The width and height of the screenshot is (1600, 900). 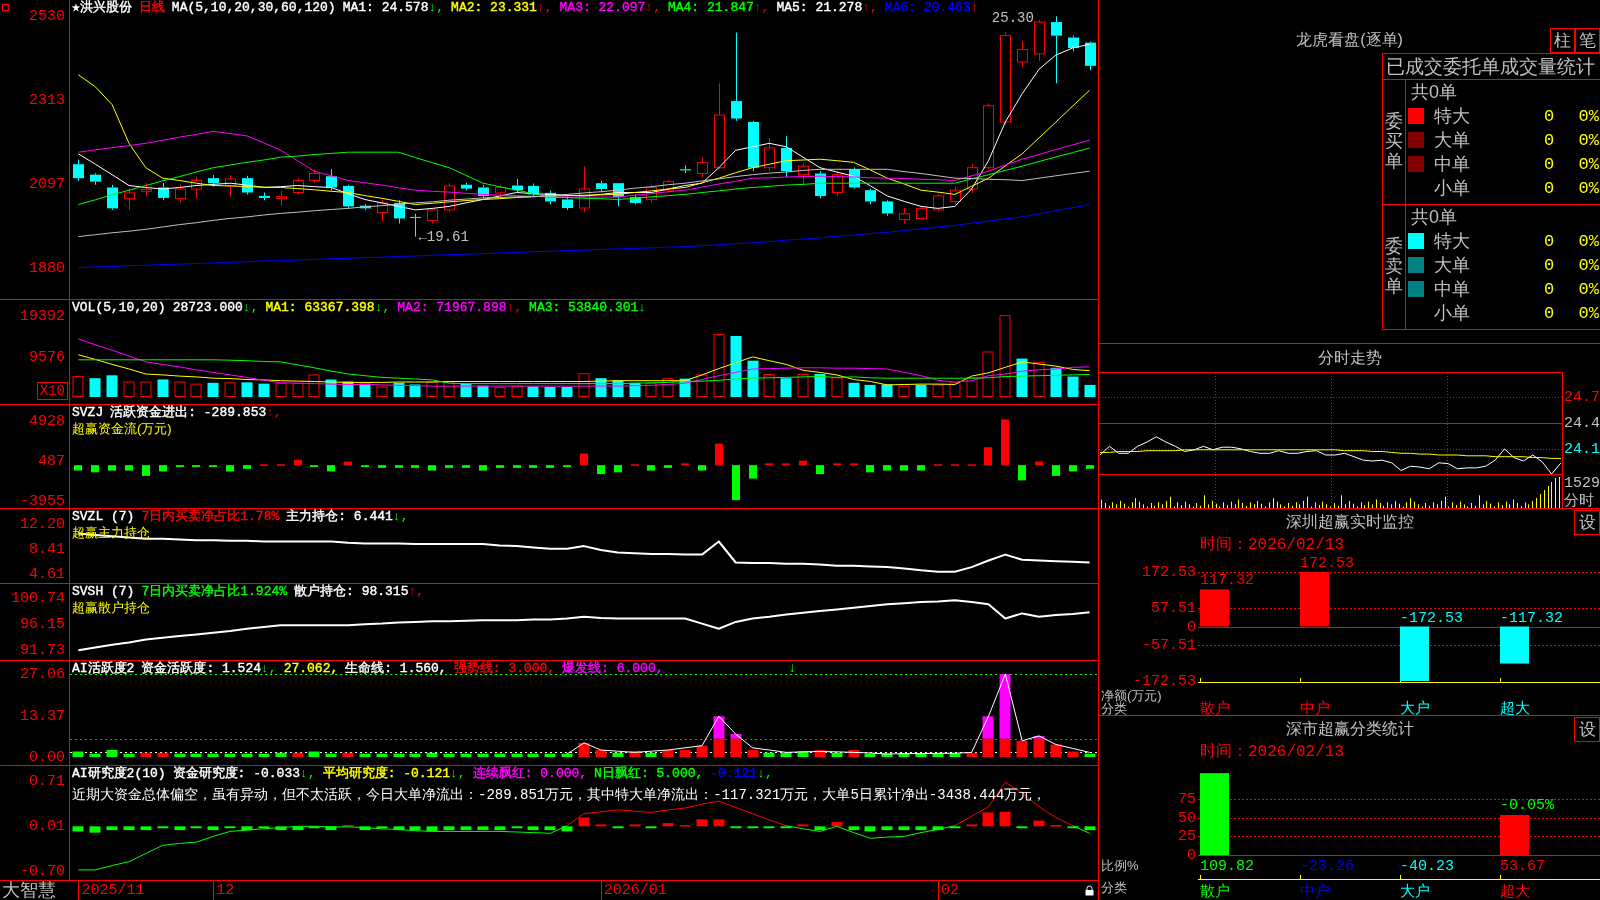 What do you see at coordinates (1427, 866) in the screenshot?
I see `value-label: -40.23` at bounding box center [1427, 866].